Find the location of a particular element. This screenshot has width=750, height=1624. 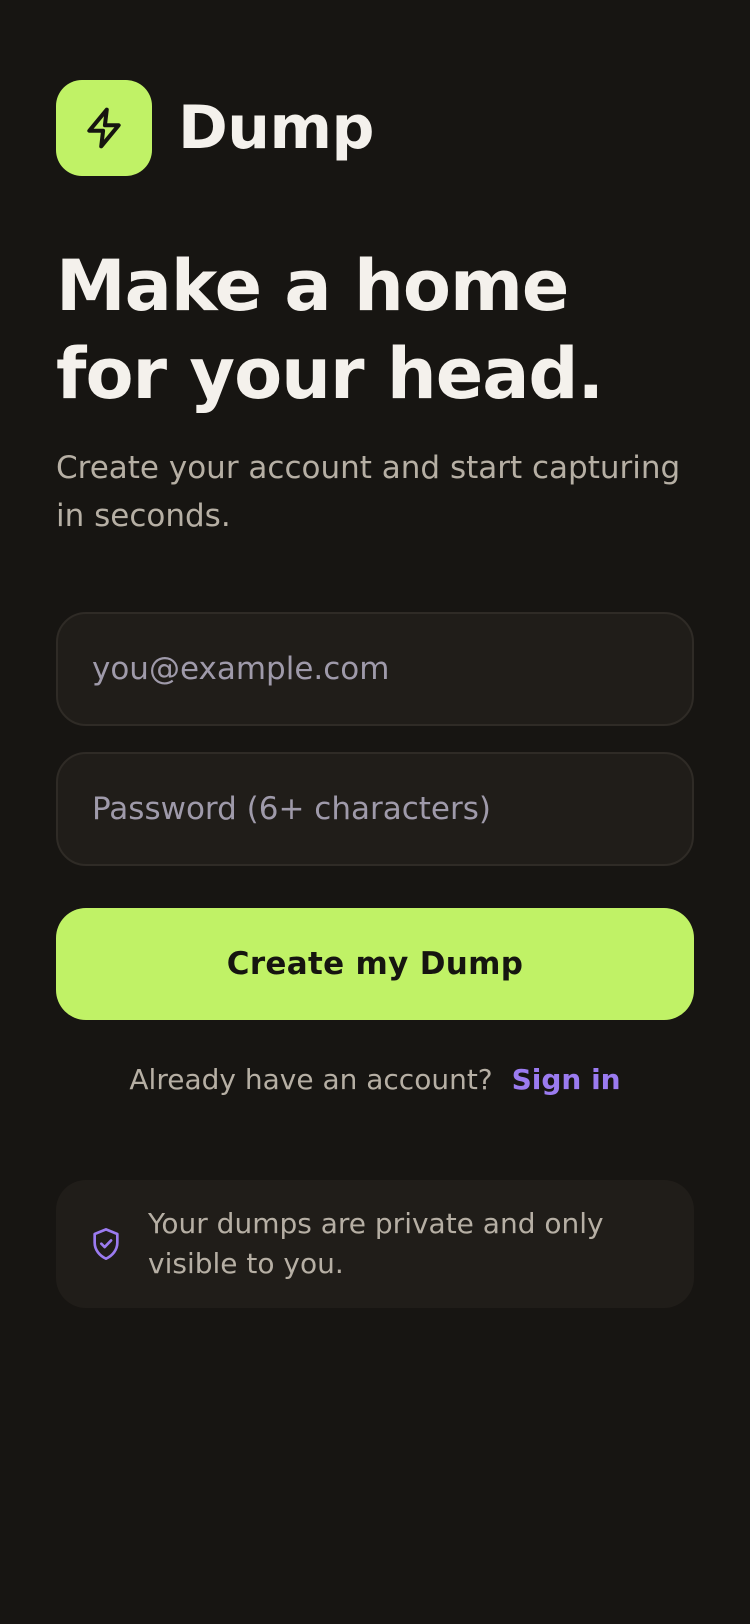

shield-check-icon is located at coordinates (106, 1244).